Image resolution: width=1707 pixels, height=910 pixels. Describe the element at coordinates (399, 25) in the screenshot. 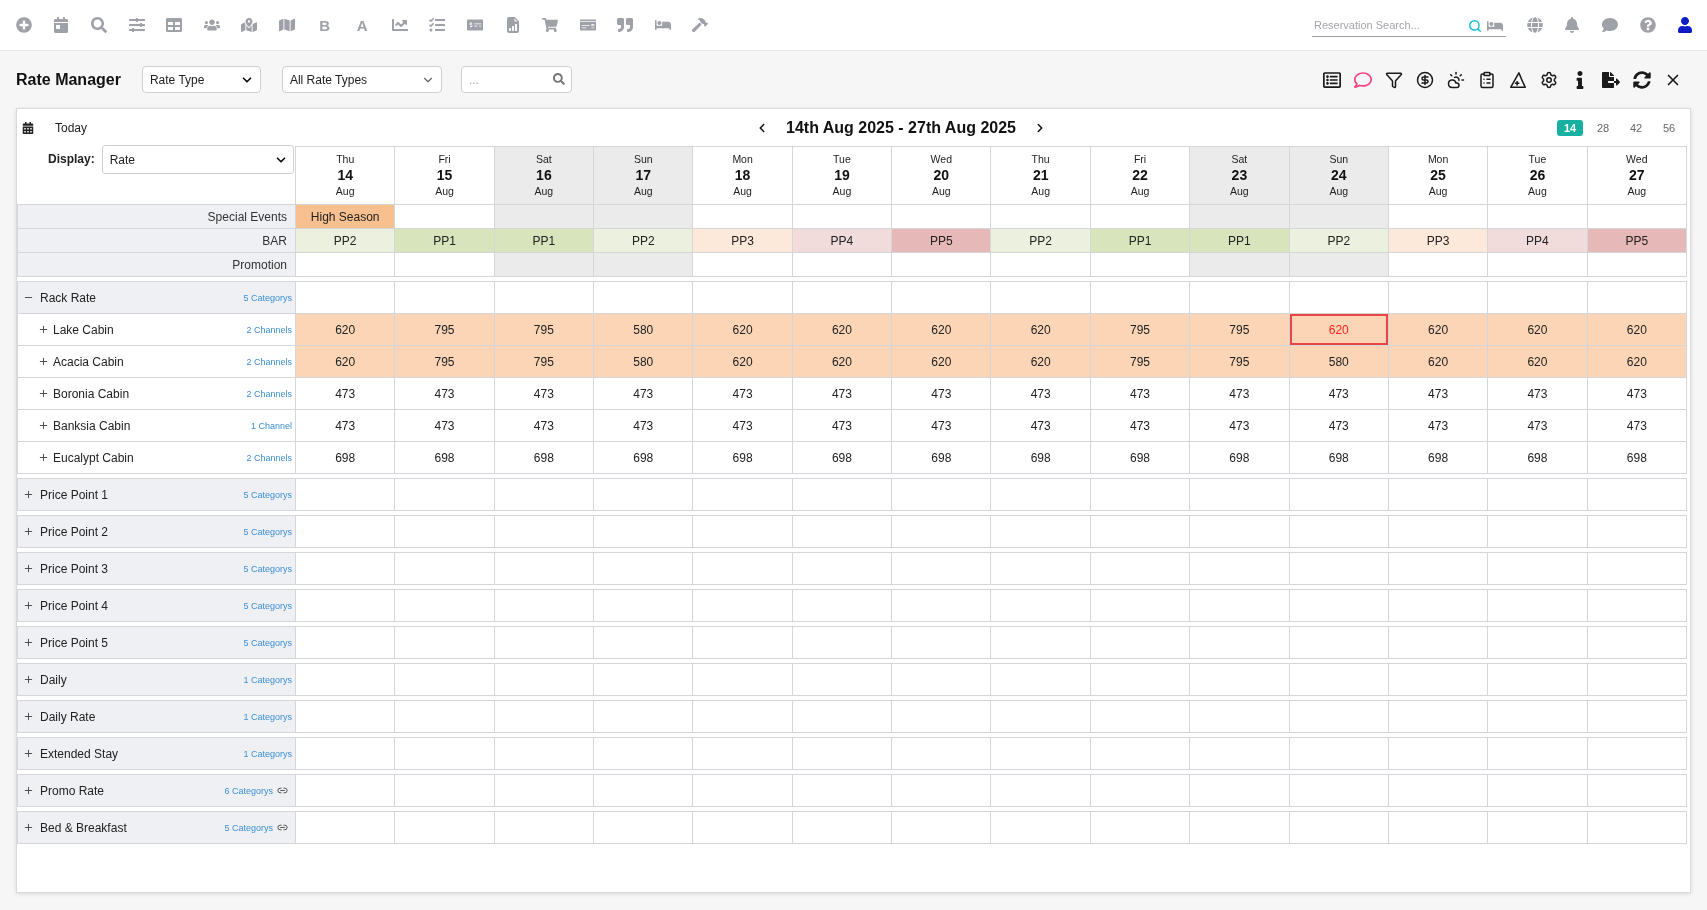

I see `line-chart-icon` at that location.